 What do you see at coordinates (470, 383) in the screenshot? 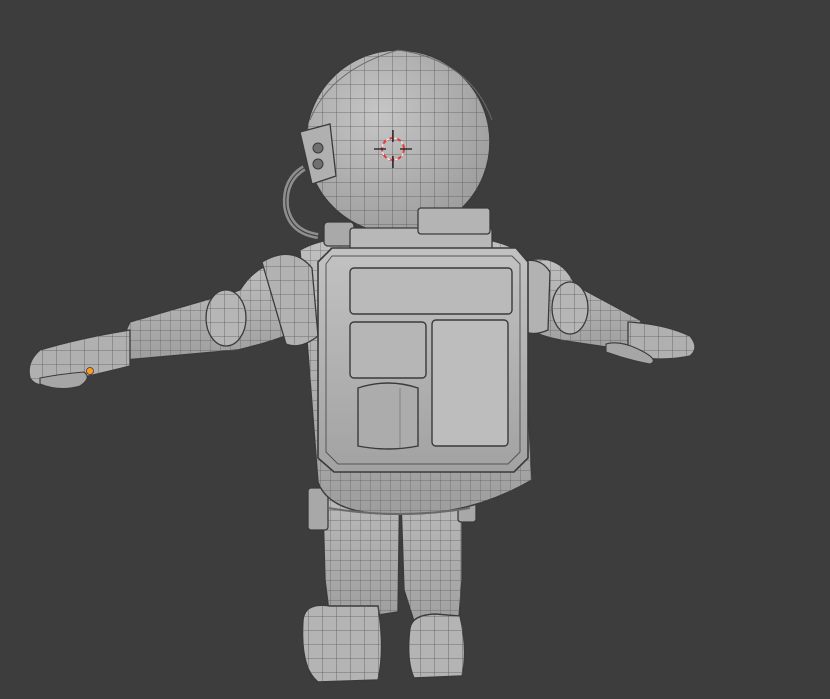
I see `backpack-right-panel` at bounding box center [470, 383].